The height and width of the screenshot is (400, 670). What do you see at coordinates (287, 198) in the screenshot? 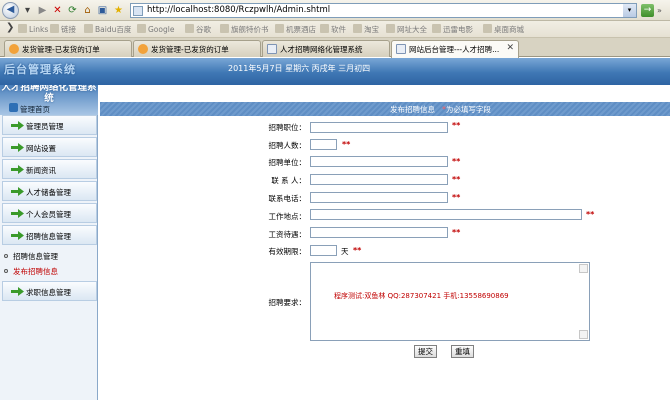
I see `label-phone: 联系电话：` at bounding box center [287, 198].